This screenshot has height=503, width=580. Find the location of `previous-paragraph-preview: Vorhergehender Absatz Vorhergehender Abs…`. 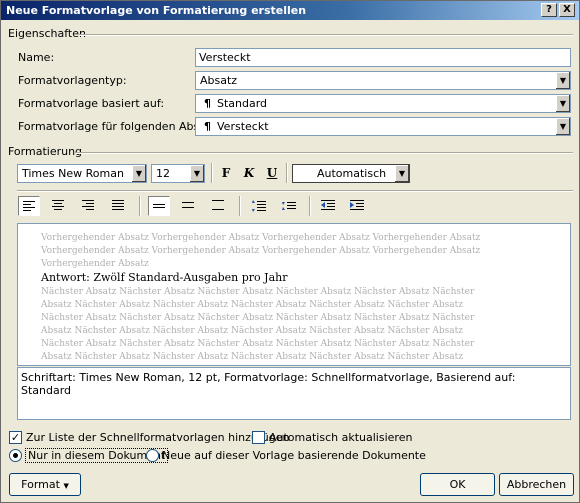

previous-paragraph-preview: Vorhergehender Absatz Vorhergehender Abs… is located at coordinates (298, 251).